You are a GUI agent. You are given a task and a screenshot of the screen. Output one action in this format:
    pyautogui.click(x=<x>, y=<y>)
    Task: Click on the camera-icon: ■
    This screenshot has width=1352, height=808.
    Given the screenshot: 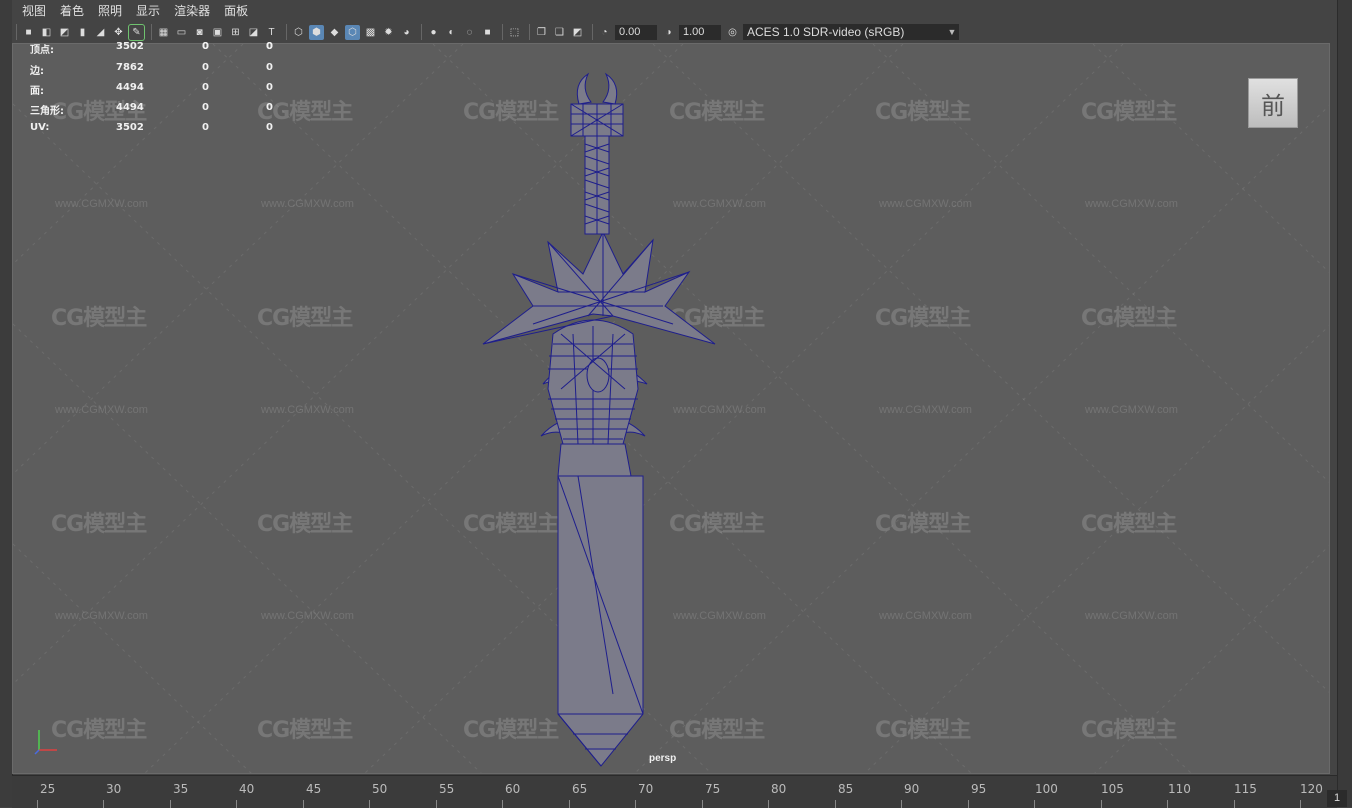 What is the action you would take?
    pyautogui.click(x=28, y=32)
    